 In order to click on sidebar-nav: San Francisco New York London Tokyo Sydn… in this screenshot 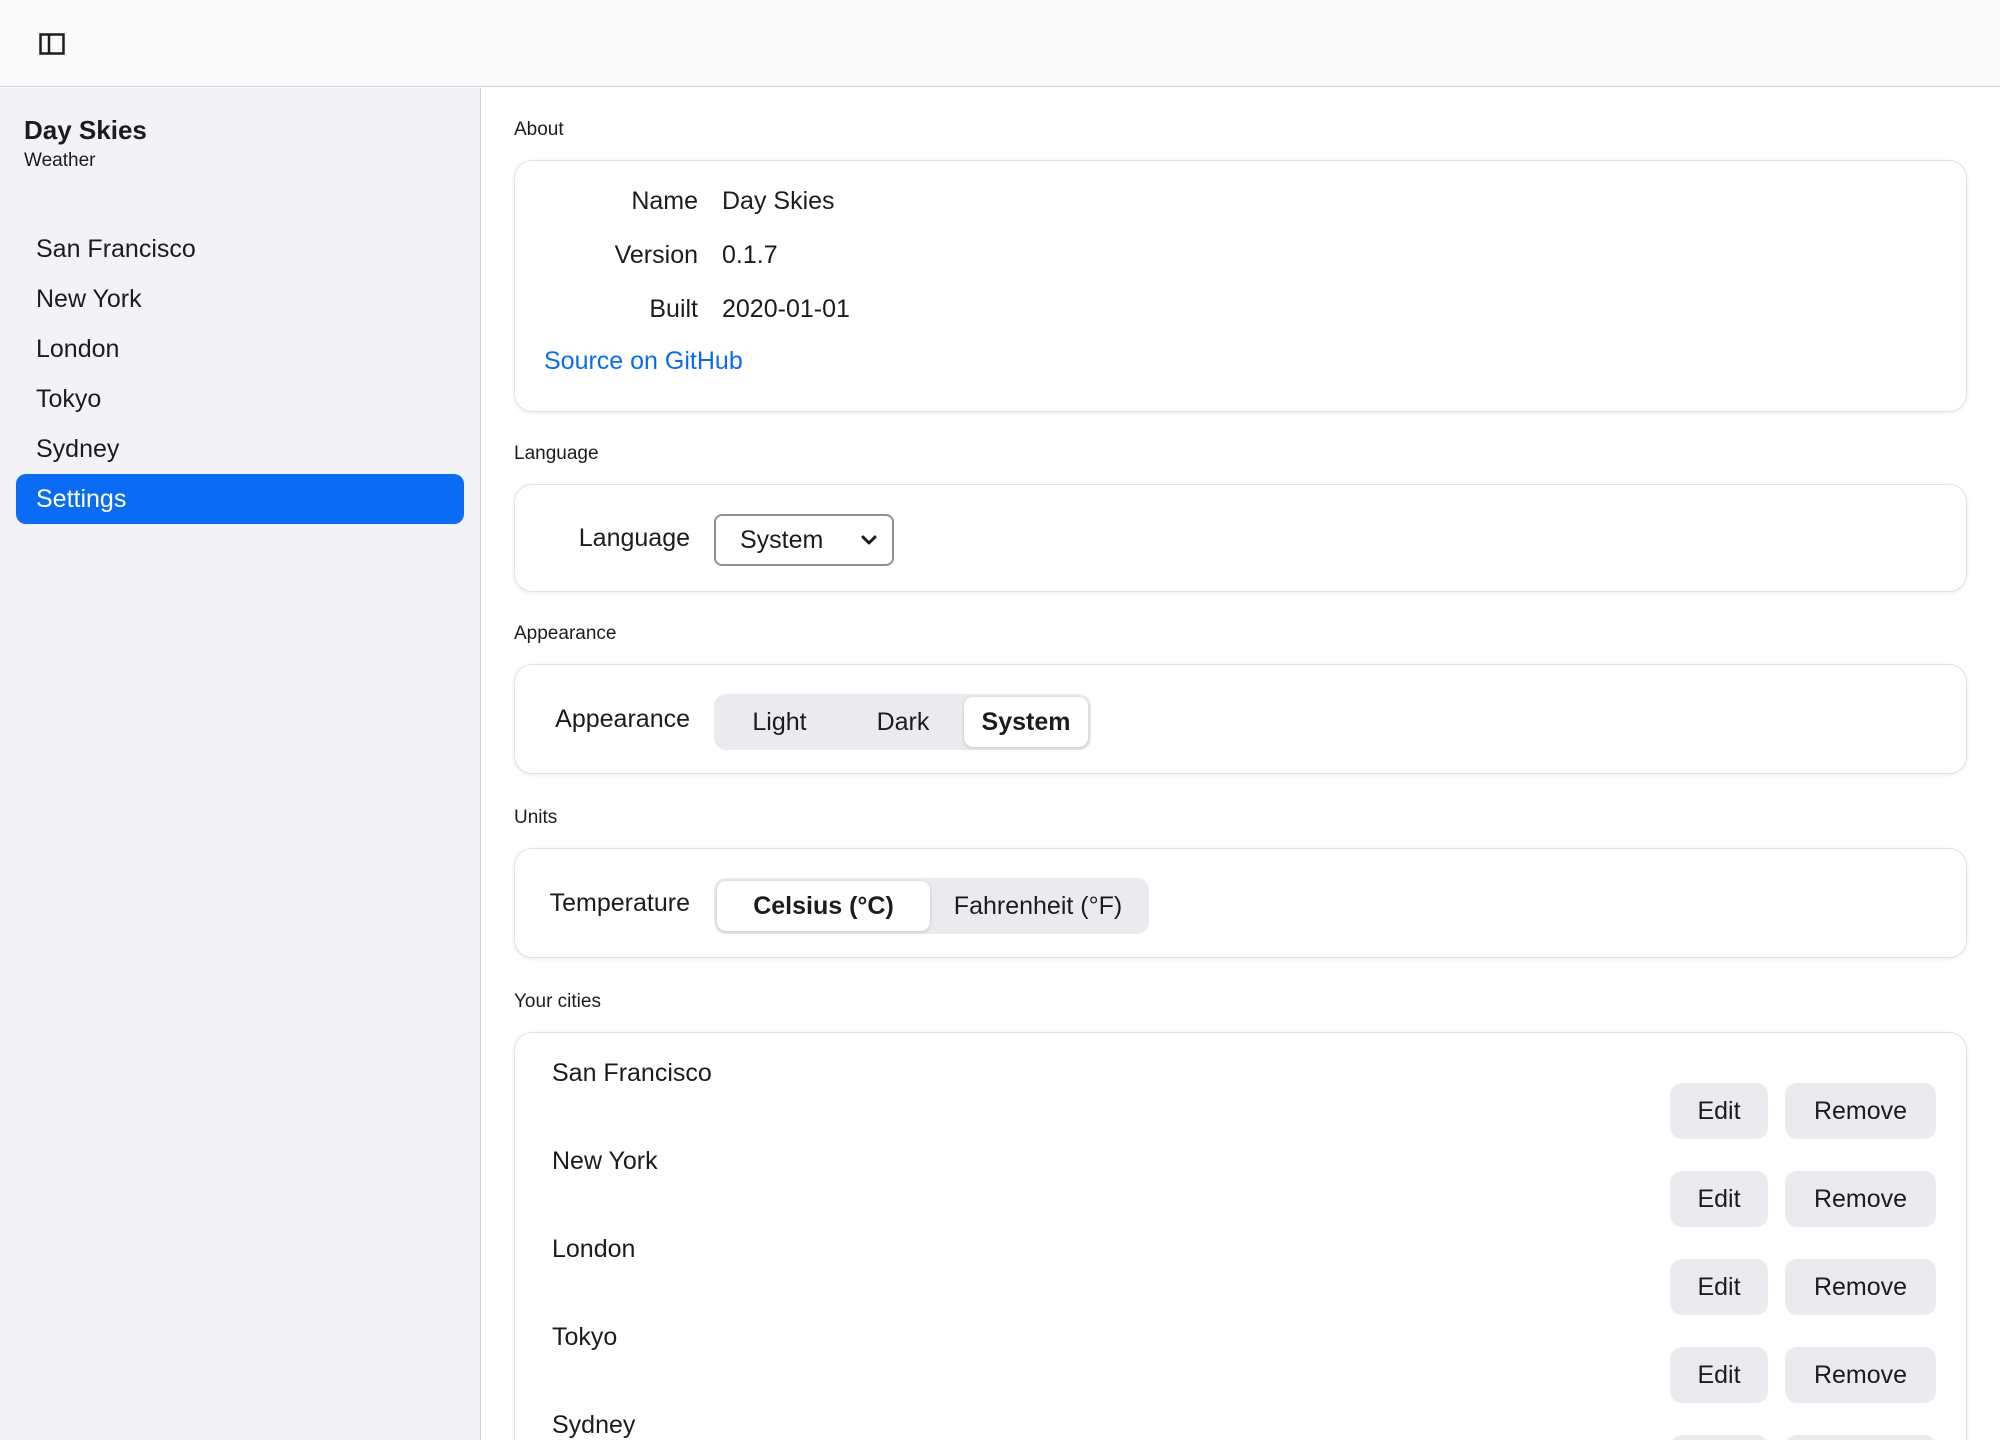, I will do `click(240, 374)`.